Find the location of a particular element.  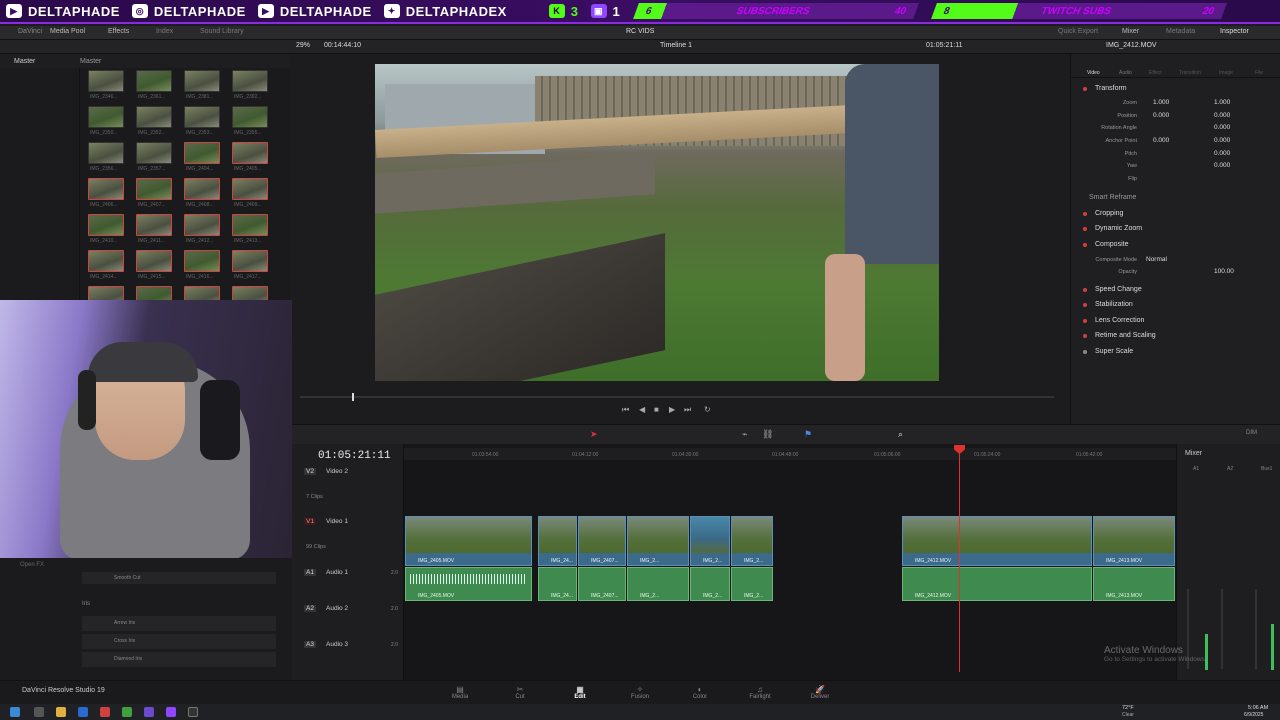

stabilization-dot is located at coordinates (1085, 305).